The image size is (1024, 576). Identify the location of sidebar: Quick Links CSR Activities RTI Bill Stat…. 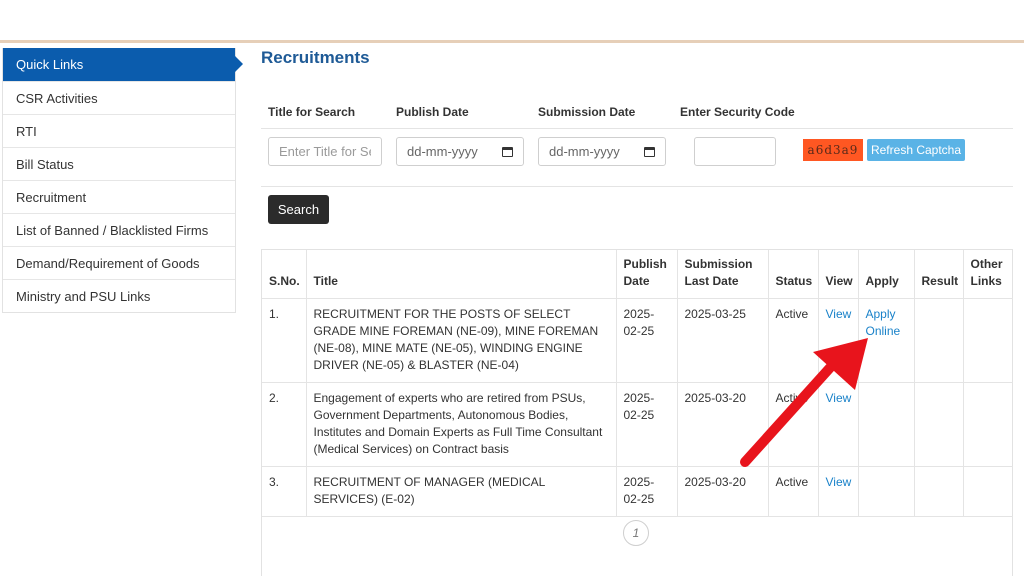
(122, 180).